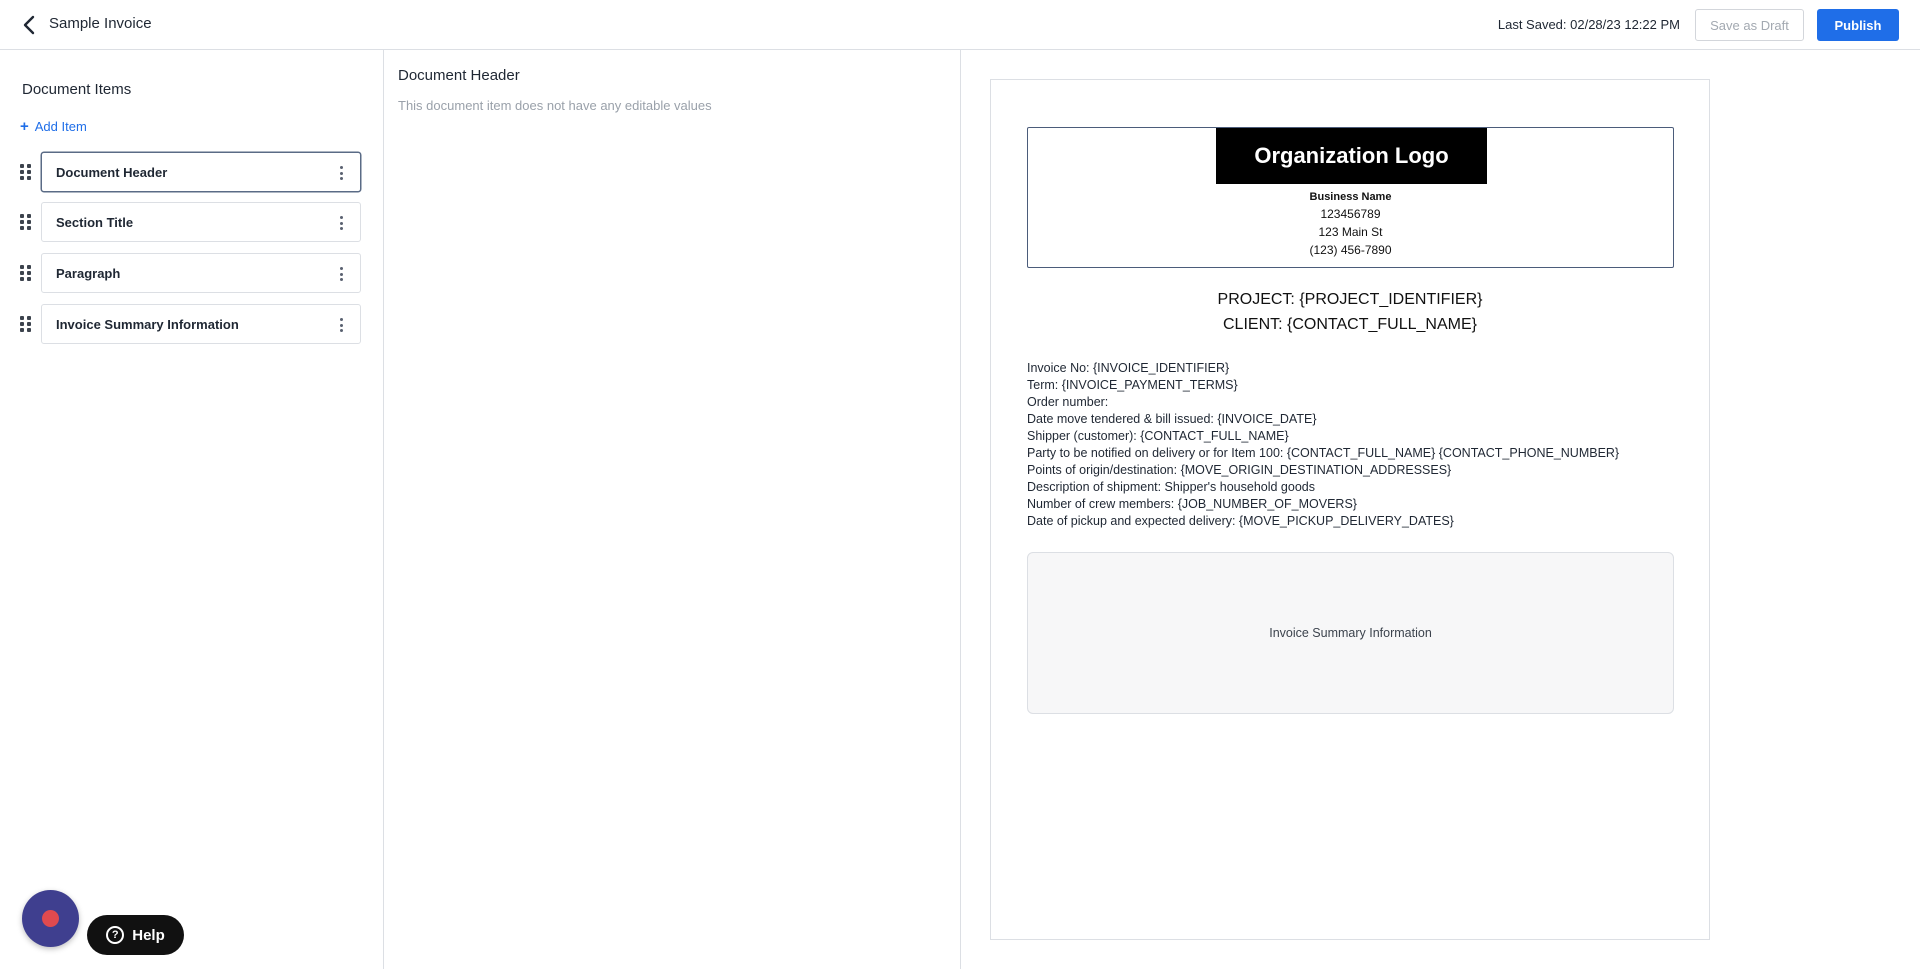 This screenshot has width=1920, height=969. Describe the element at coordinates (95, 222) in the screenshot. I see `document-item-label: Section Title` at that location.